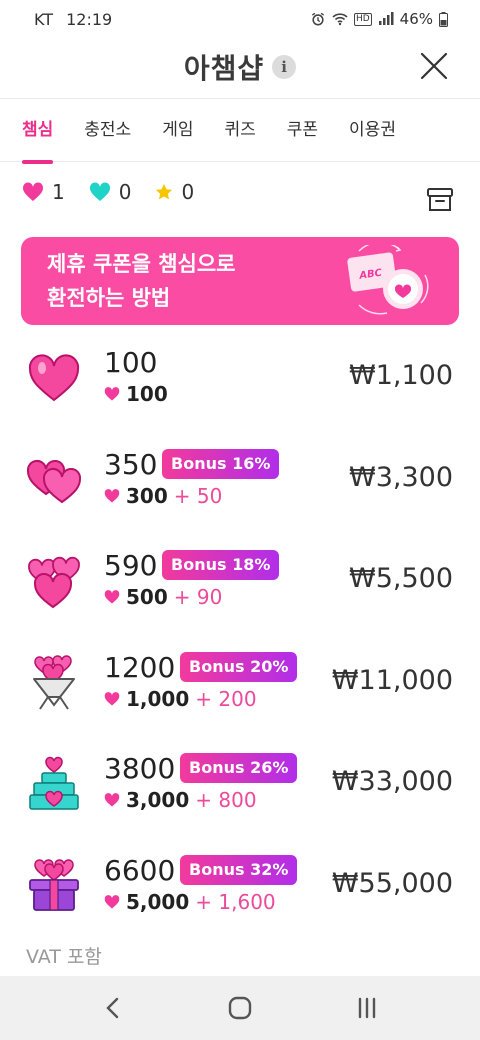 The image size is (480, 1040). Describe the element at coordinates (58, 192) in the screenshot. I see `pink-heart-count: 1` at that location.